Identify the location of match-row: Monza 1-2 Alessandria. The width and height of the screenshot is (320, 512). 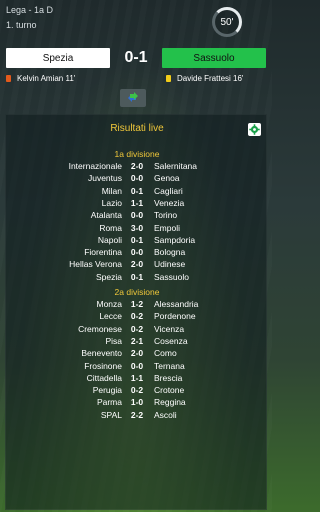
(137, 305).